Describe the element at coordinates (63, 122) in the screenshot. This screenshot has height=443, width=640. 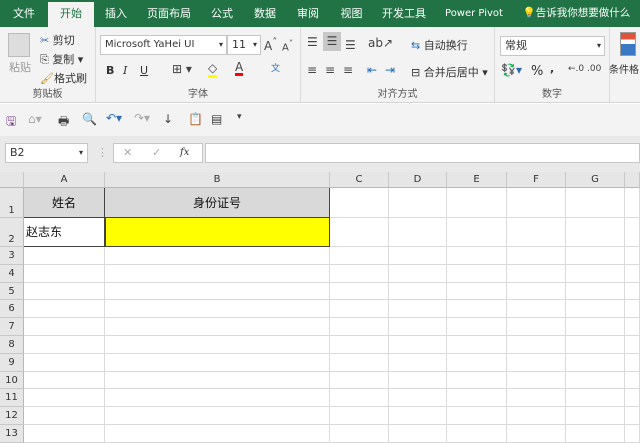
I see `print-icon: 🖶` at that location.